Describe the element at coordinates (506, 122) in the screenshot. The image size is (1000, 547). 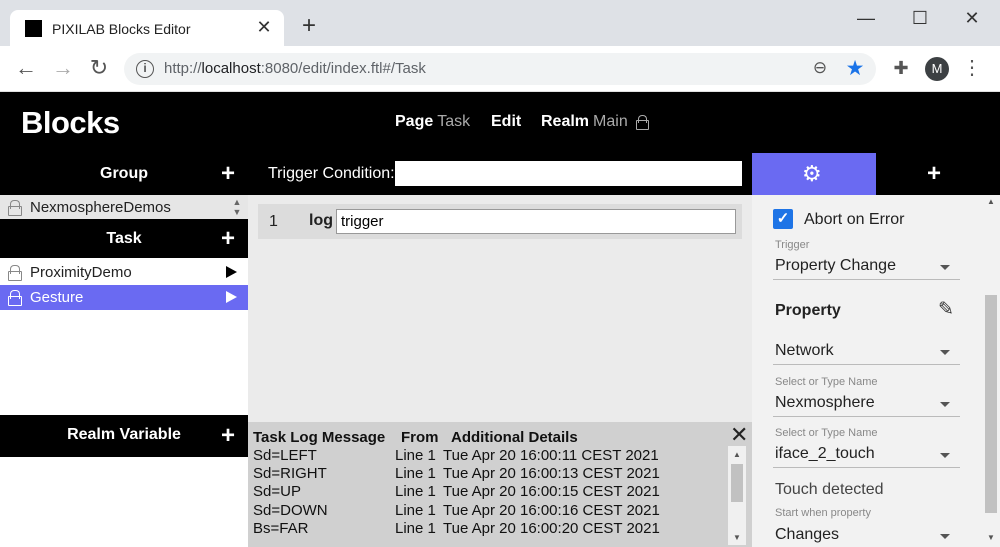
I see `nav-edit: Edit` at that location.